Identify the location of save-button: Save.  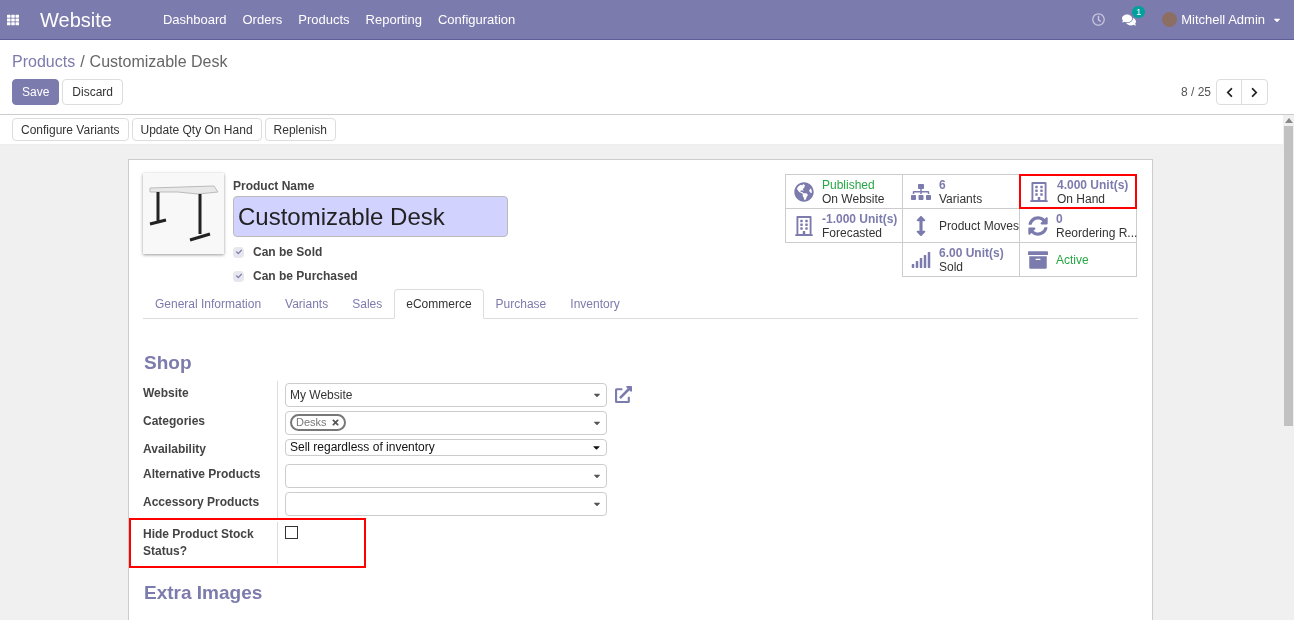
(36, 92).